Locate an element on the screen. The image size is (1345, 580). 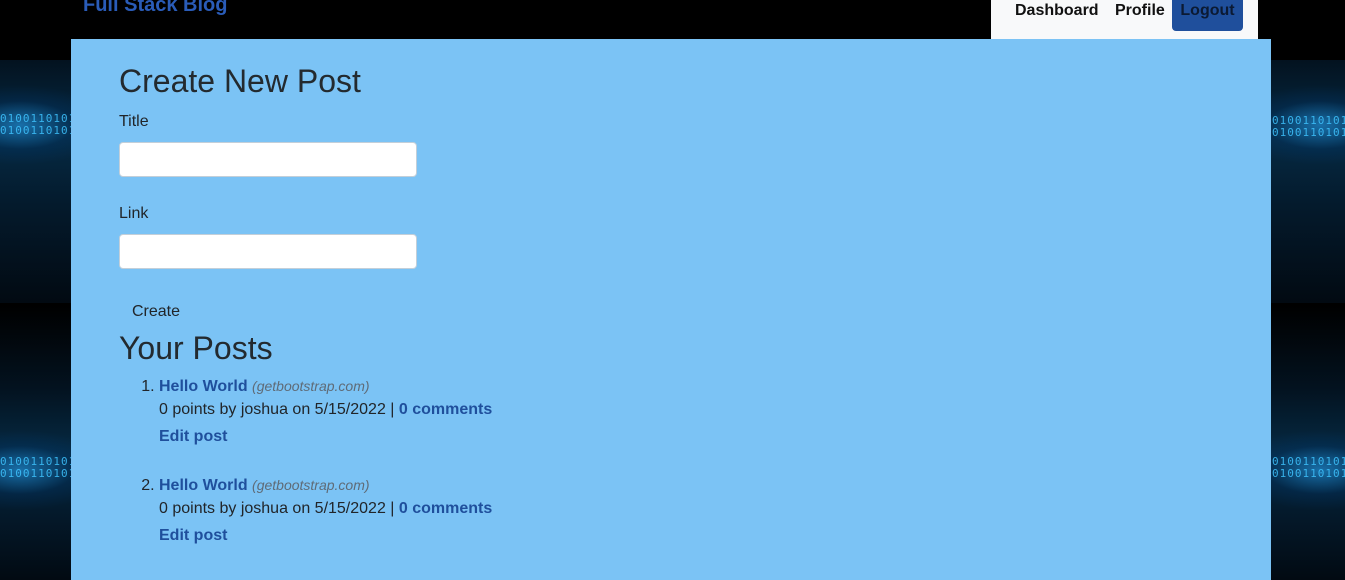
nav-links: Dashboard Profile Logout is located at coordinates (1124, 19).